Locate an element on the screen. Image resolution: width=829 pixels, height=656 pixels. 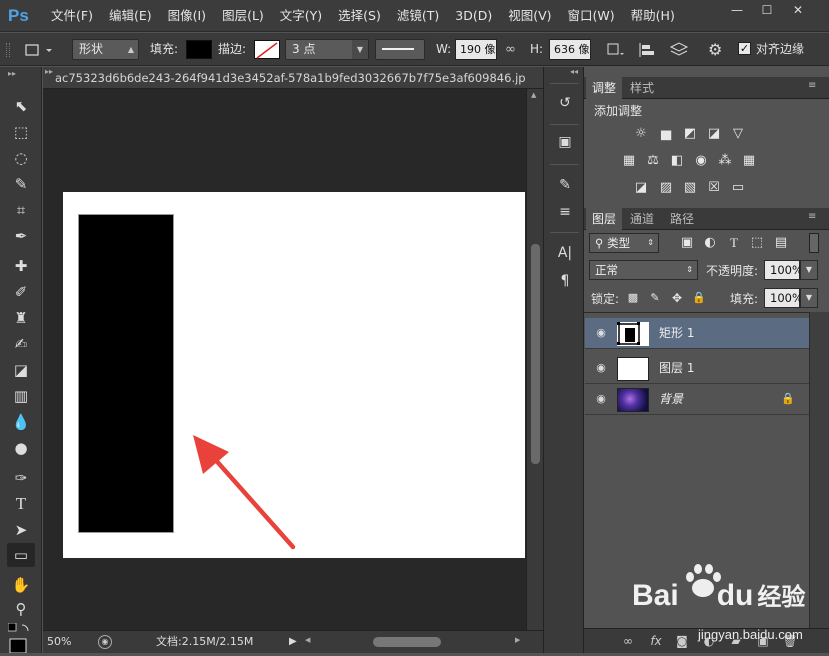
healing-brush-tool-icon: ✚ is located at coordinates (21, 266).